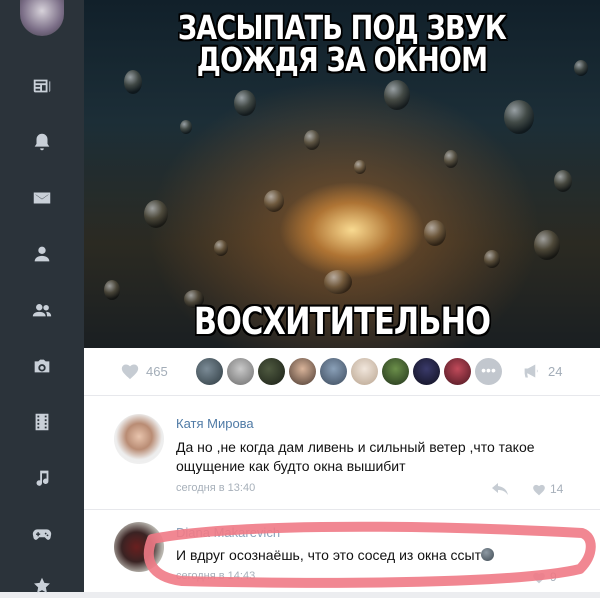 The width and height of the screenshot is (600, 598). Describe the element at coordinates (42, 310) in the screenshot. I see `friends-icon` at that location.